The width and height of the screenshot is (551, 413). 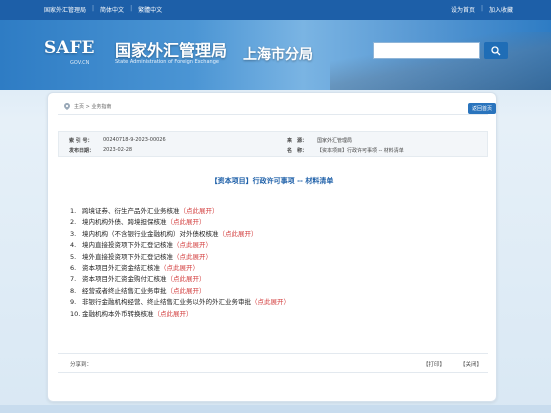 What do you see at coordinates (134, 140) in the screenshot?
I see `index-value: 00240718-9-2023-00026` at bounding box center [134, 140].